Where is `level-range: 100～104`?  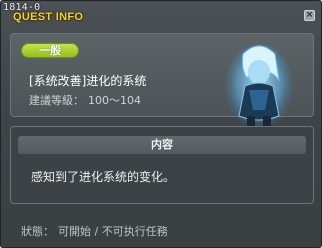
level-range: 100～104 is located at coordinates (114, 100).